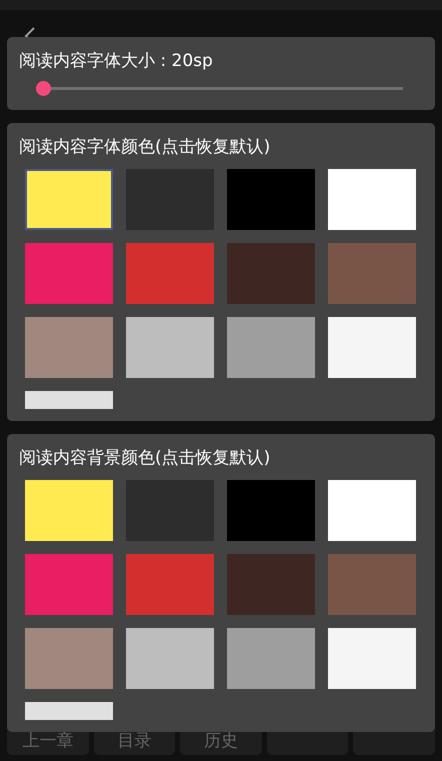 This screenshot has width=442, height=761. Describe the element at coordinates (221, 147) in the screenshot. I see `panel-title: 阅读内容字体颜色(点击恢复默认)` at that location.